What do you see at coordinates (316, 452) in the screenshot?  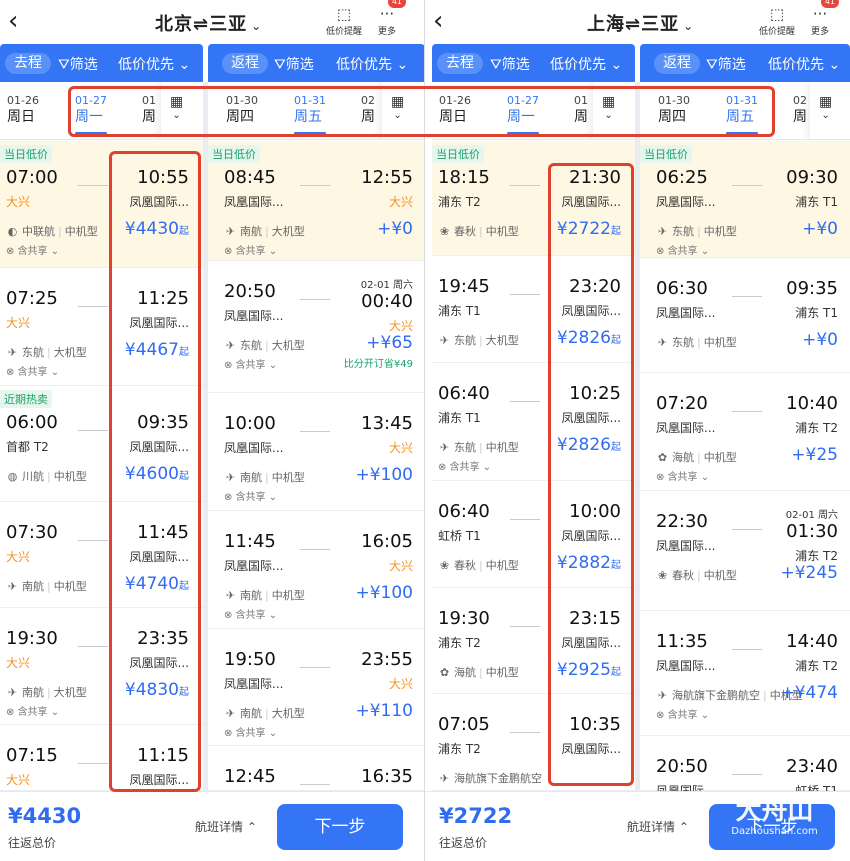 I see `flight-card: 10:00 凤凰国际... 13:45 大兴 ✈ 南航 | 中机型 ⊗ 含共享 ⌄ +¥100` at bounding box center [316, 452].